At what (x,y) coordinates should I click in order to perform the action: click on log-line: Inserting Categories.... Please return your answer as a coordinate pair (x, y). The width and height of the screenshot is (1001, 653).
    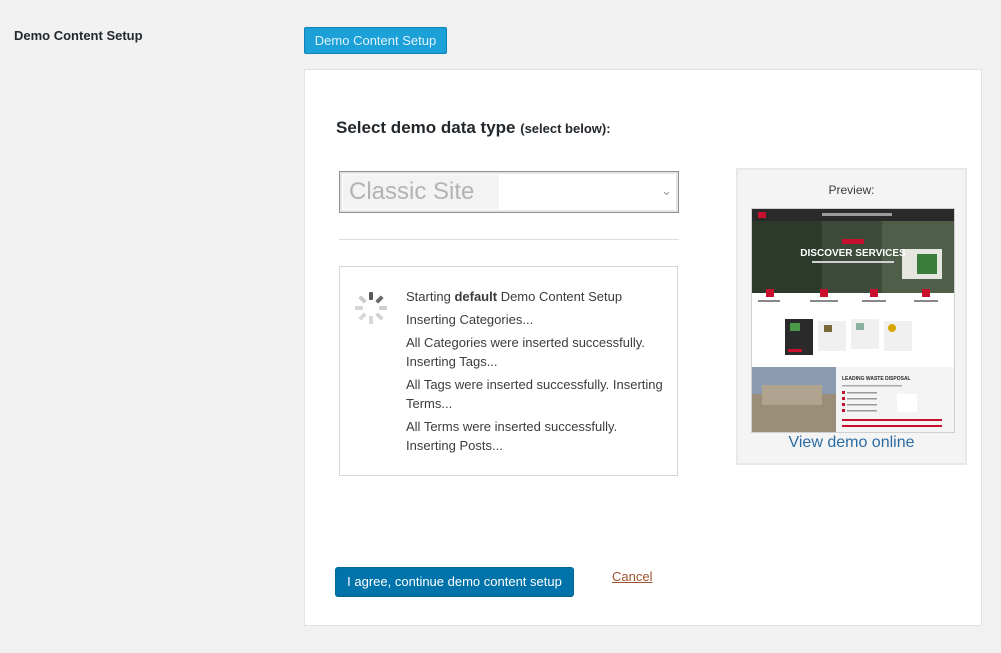
    Looking at the image, I should click on (470, 319).